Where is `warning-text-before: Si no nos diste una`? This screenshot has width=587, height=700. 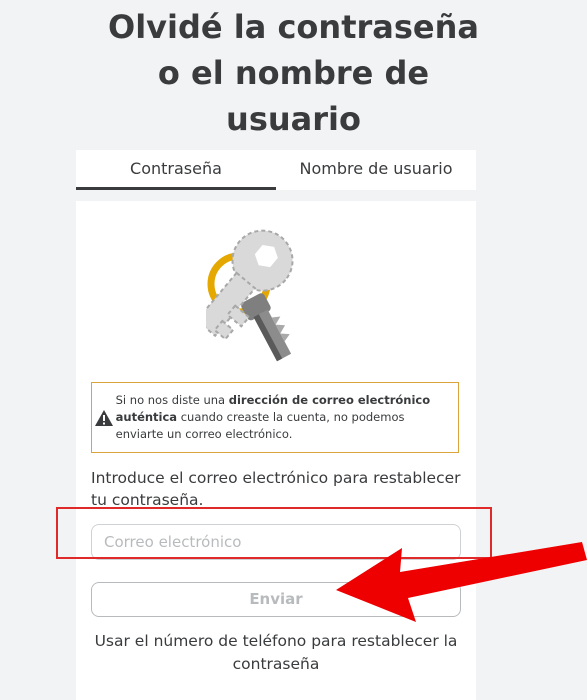 warning-text-before: Si no nos diste una is located at coordinates (172, 400).